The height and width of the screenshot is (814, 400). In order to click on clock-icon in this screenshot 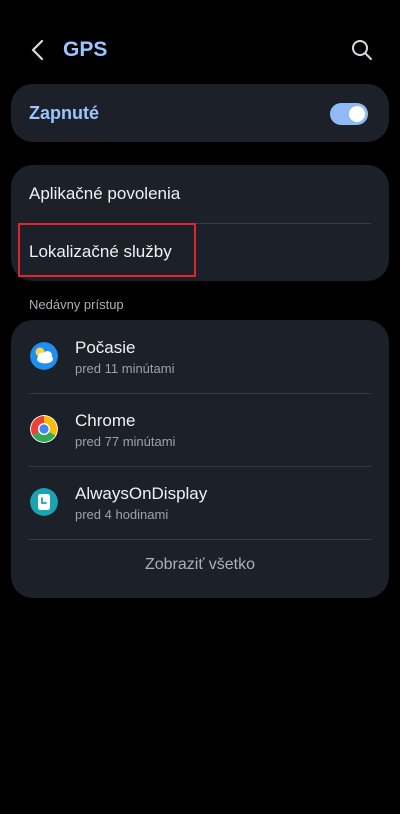, I will do `click(44, 502)`.